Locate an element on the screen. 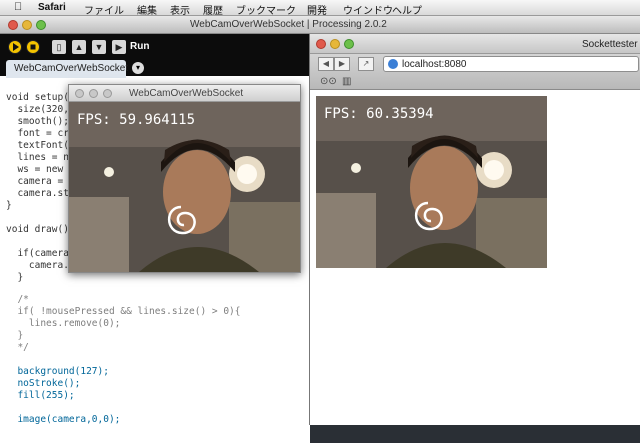  new-sketch-button: ▯ is located at coordinates (59, 47).